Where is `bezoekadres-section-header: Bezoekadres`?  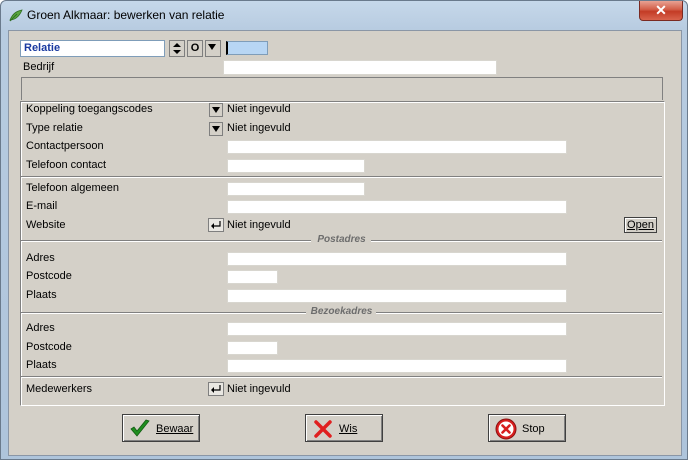
bezoekadres-section-header: Bezoekadres is located at coordinates (341, 312).